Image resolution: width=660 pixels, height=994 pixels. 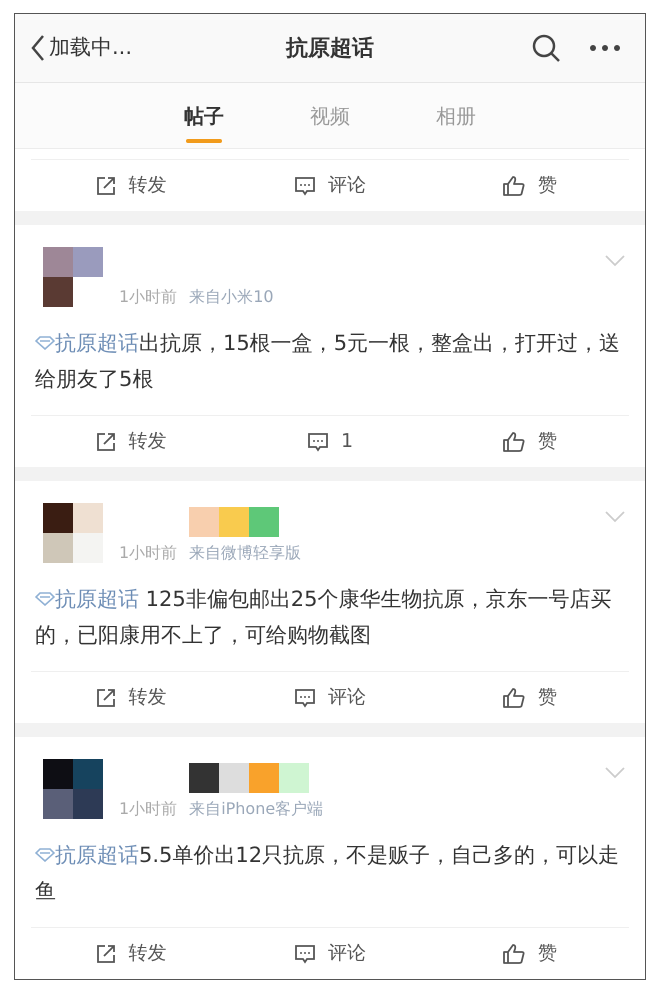 What do you see at coordinates (329, 48) in the screenshot?
I see `page-title: 抗原超话` at bounding box center [329, 48].